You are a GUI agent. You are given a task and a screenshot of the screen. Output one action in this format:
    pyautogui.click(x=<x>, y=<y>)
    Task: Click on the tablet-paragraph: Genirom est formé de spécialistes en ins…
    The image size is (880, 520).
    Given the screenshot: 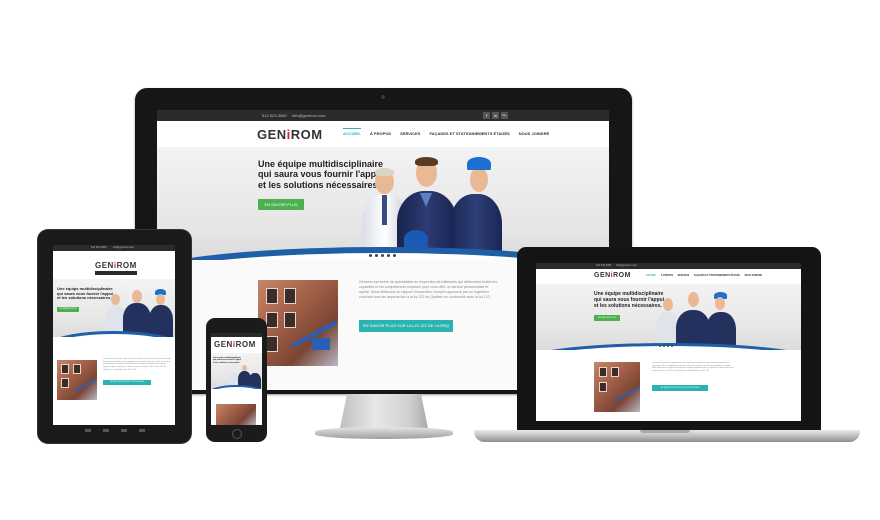 What is the action you would take?
    pyautogui.click(x=137, y=364)
    